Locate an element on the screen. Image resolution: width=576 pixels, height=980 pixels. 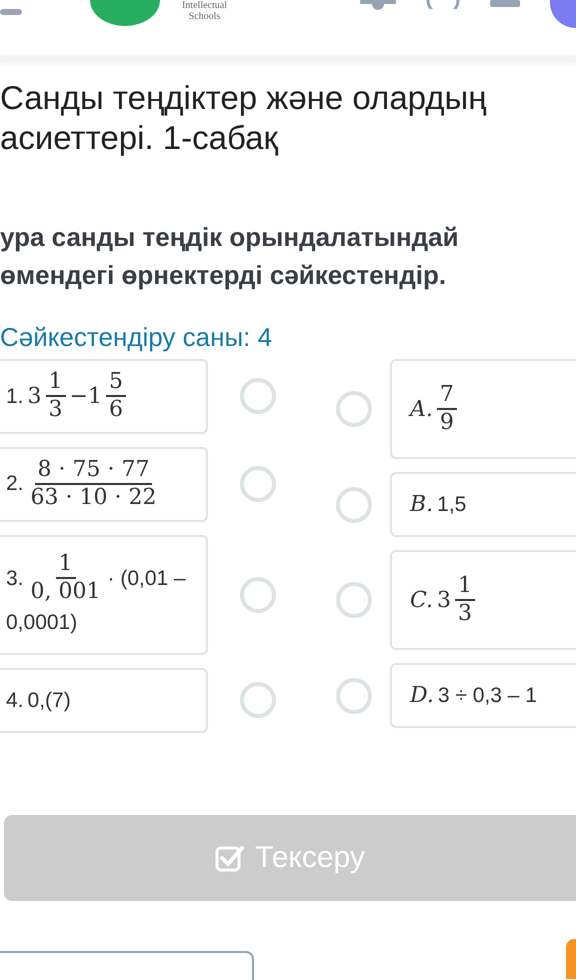
logo-text: Schools is located at coordinates (205, 16).